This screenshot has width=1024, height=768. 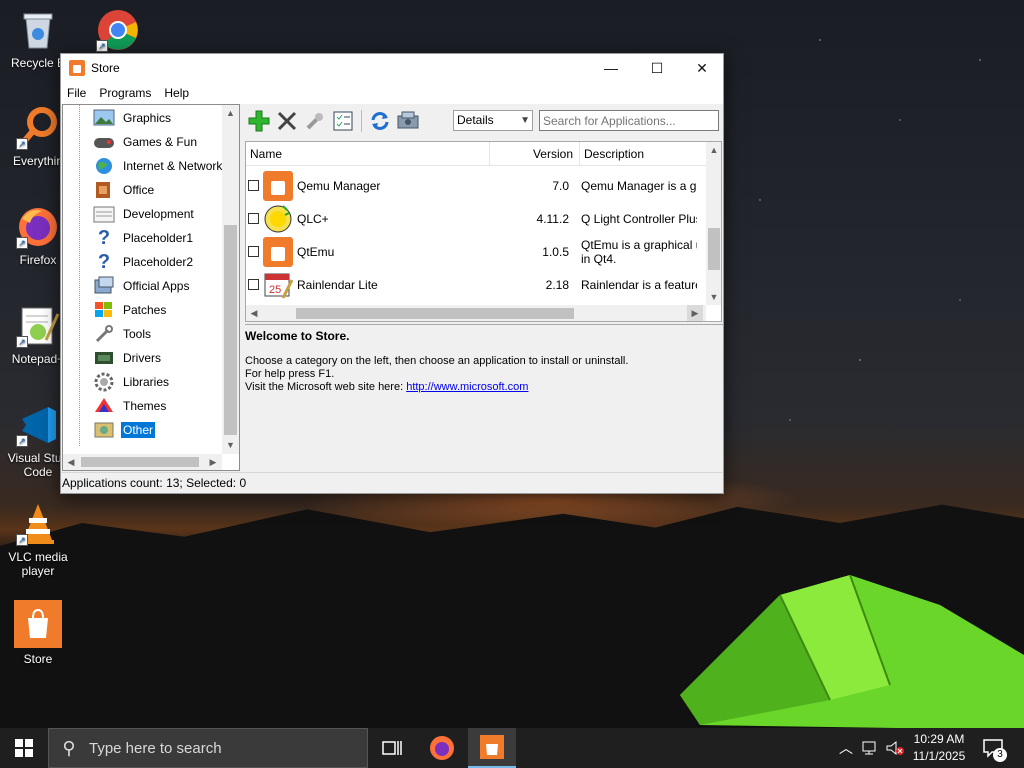 I want to click on recycle-bin-icon, so click(x=38, y=30).